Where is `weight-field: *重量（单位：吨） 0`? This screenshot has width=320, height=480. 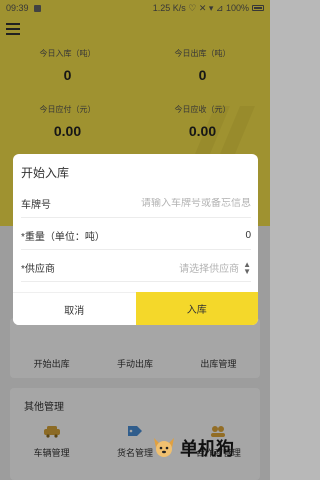 weight-field: *重量（单位：吨） 0 is located at coordinates (136, 236).